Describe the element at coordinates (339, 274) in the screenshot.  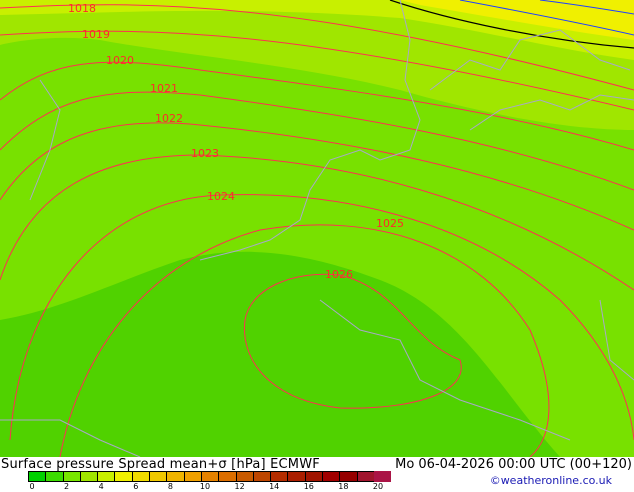
I see `isobar-label: 1026` at that location.